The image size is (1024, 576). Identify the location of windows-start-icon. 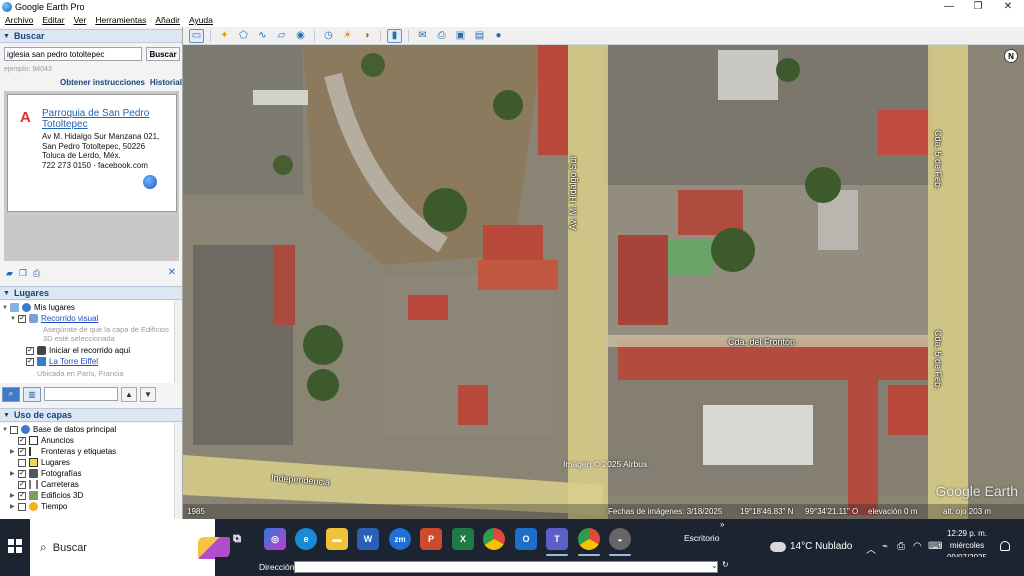
(15, 546).